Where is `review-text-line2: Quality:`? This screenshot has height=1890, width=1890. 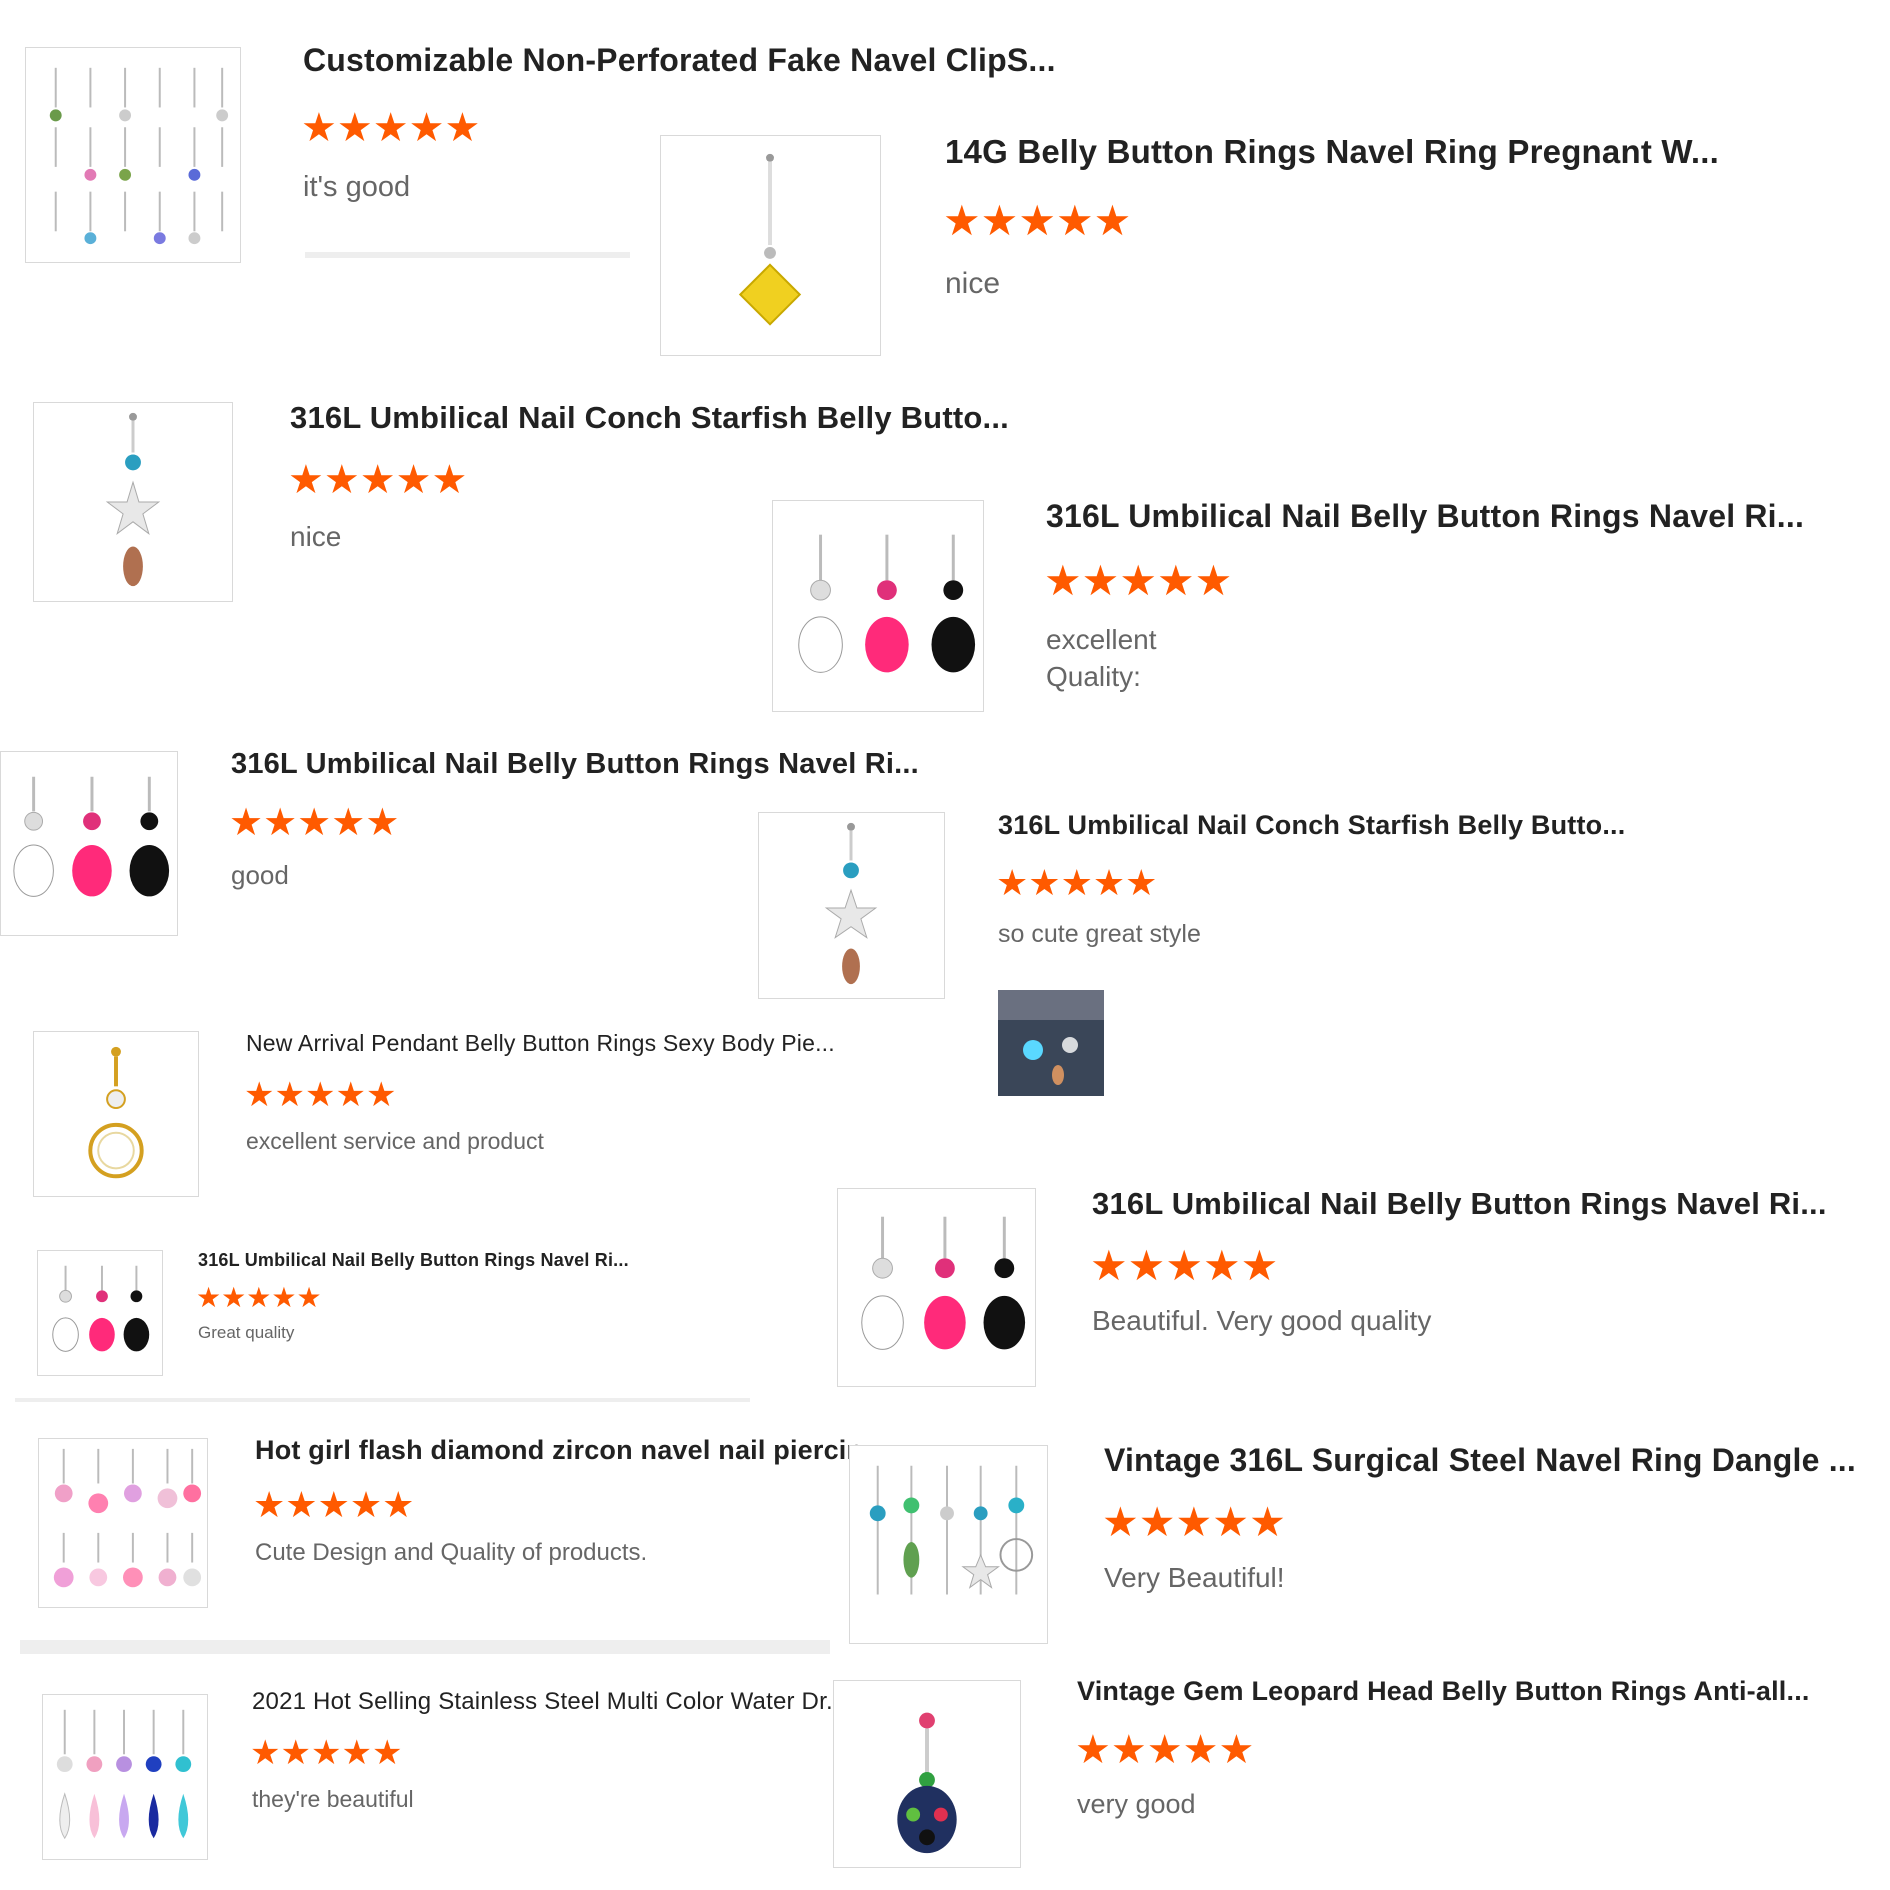 review-text-line2: Quality: is located at coordinates (1093, 676).